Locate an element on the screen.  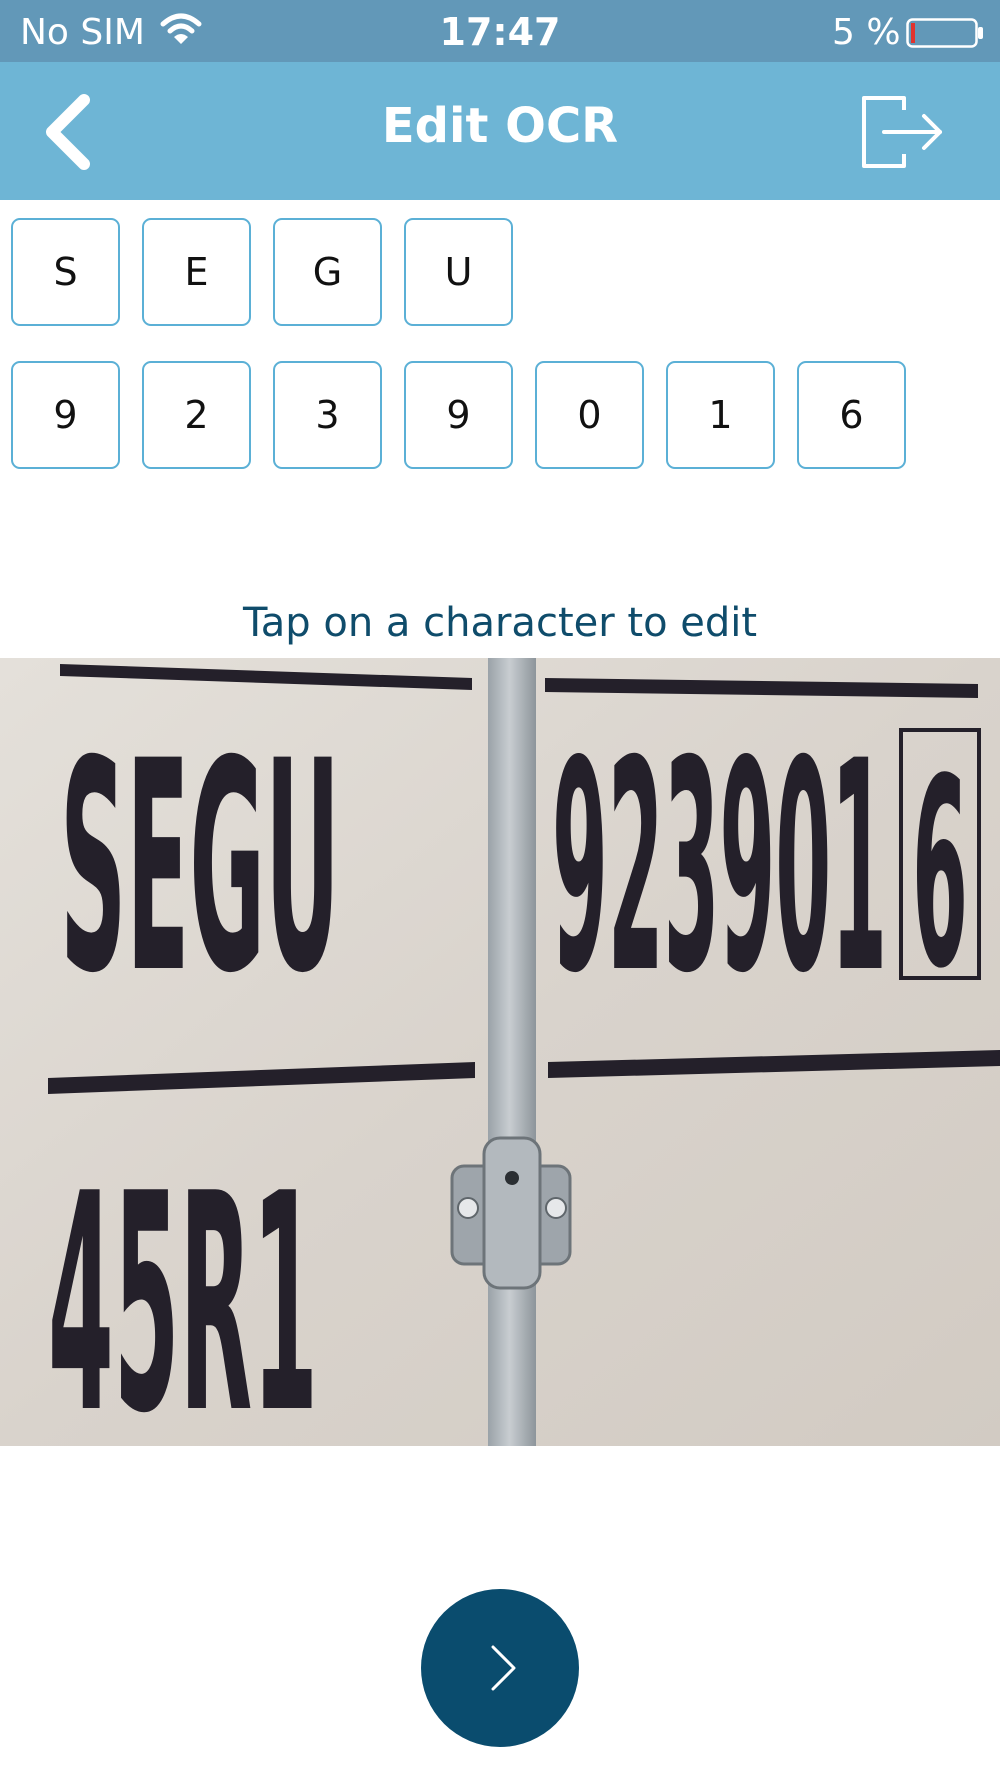
battery-percent: 5 % is located at coordinates (866, 32).